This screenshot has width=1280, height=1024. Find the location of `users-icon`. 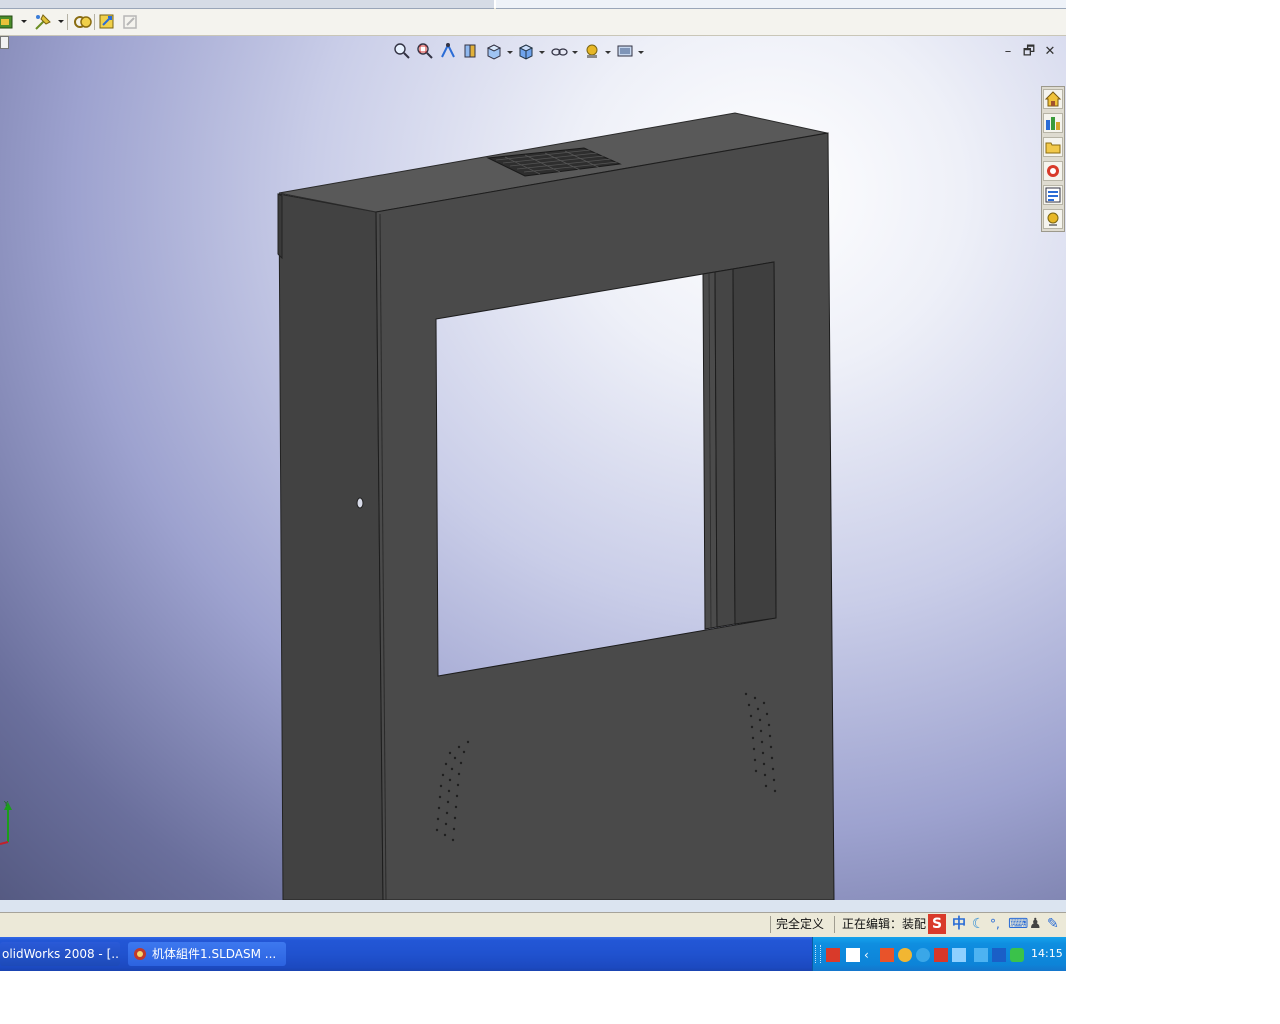

users-icon is located at coordinates (981, 955).